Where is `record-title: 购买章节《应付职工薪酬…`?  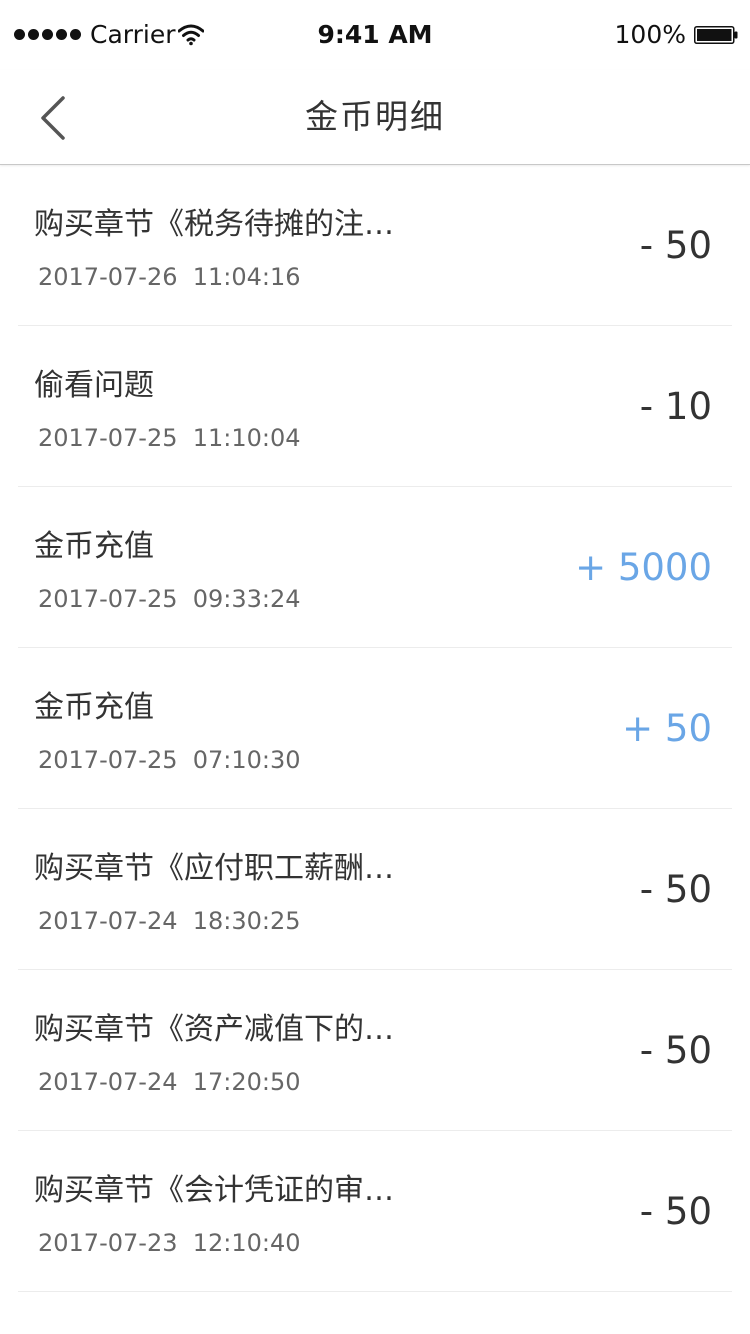 record-title: 购买章节《应付职工薪酬… is located at coordinates (214, 868).